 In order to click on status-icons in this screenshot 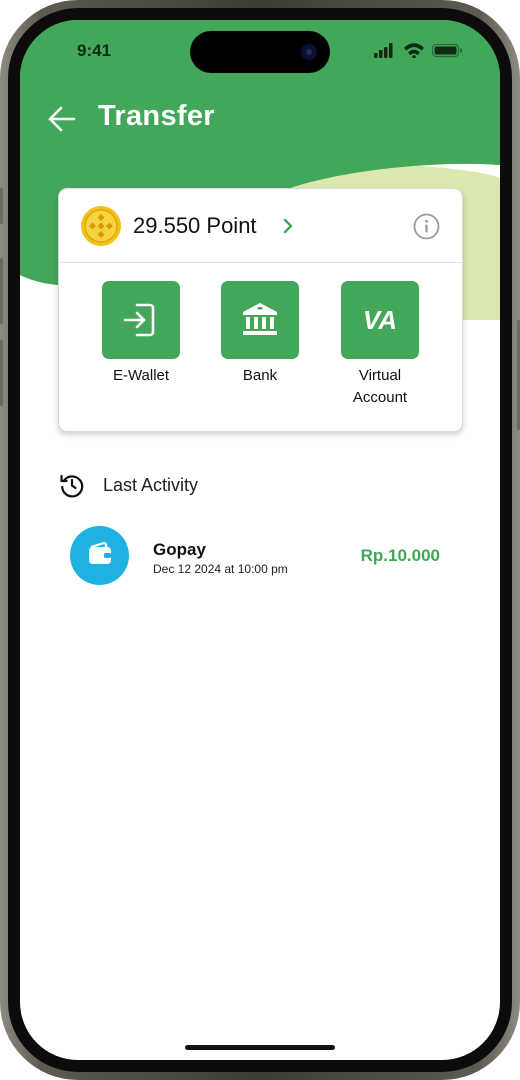, I will do `click(418, 50)`.